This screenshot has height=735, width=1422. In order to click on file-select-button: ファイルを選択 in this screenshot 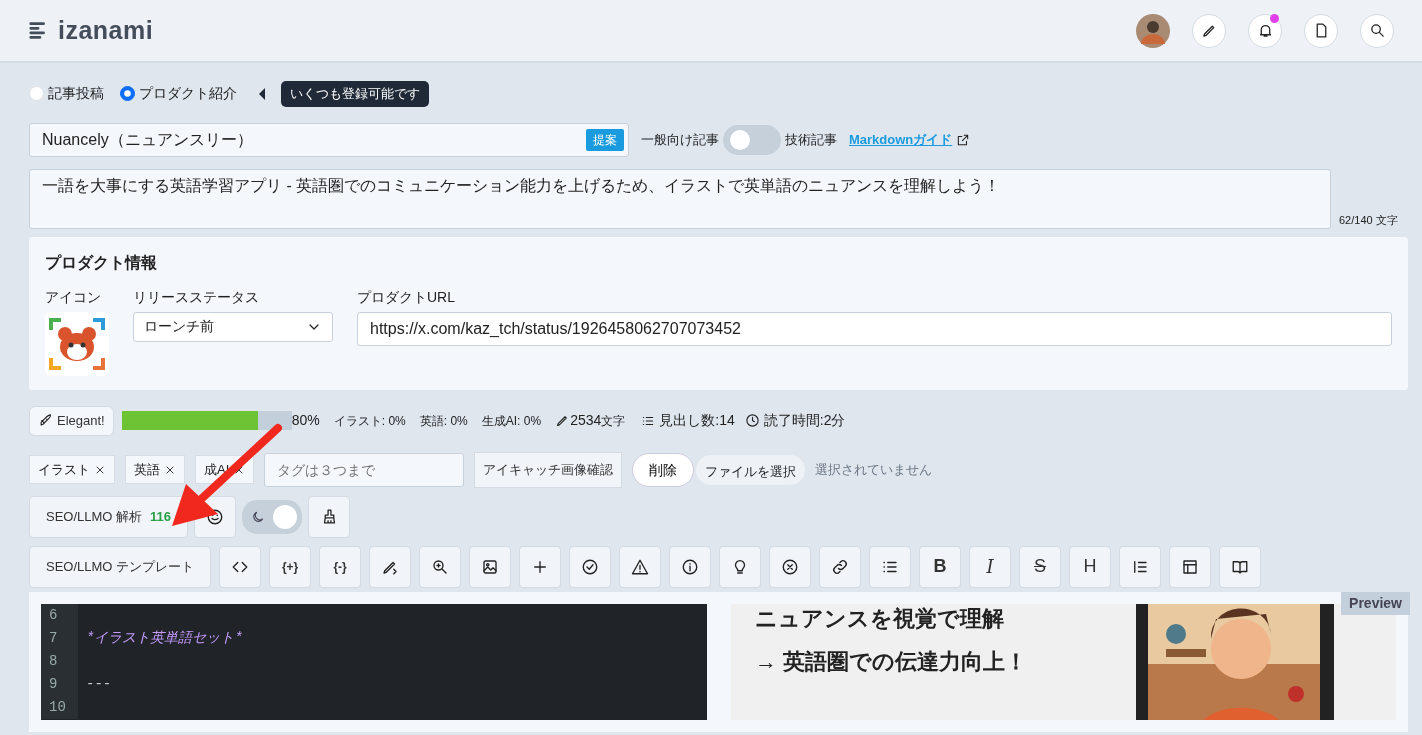, I will do `click(751, 469)`.